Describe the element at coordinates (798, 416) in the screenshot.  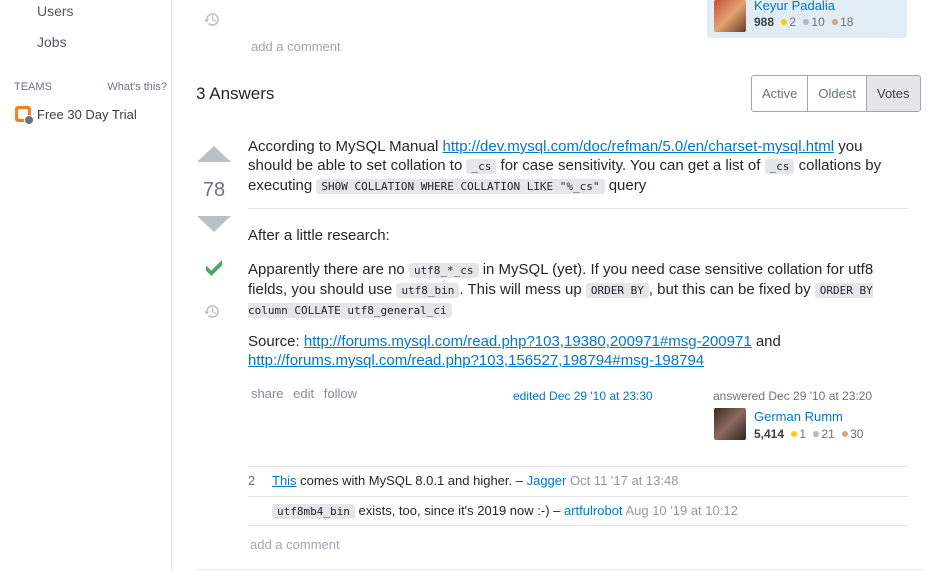
I see `author-name-link: German Rumm` at that location.